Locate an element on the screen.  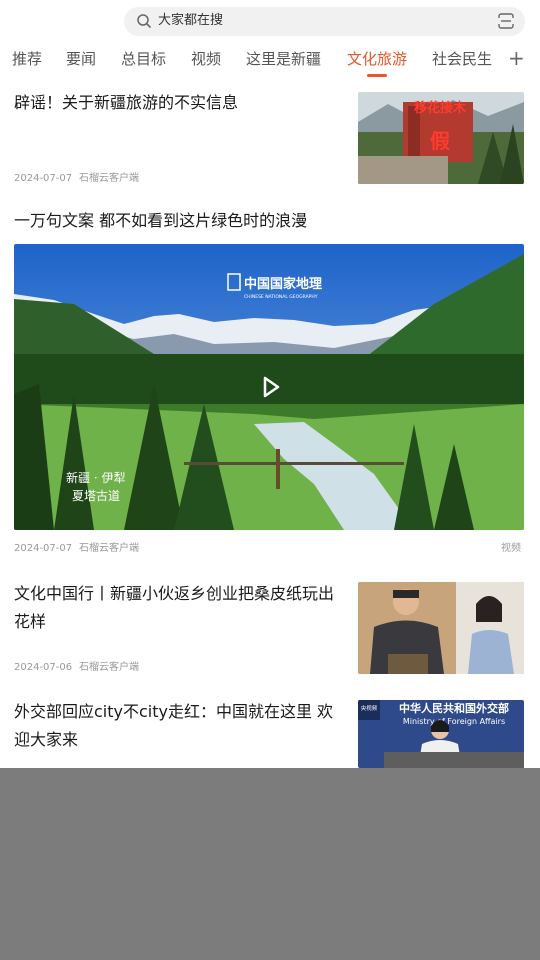
scan-icon is located at coordinates (506, 21).